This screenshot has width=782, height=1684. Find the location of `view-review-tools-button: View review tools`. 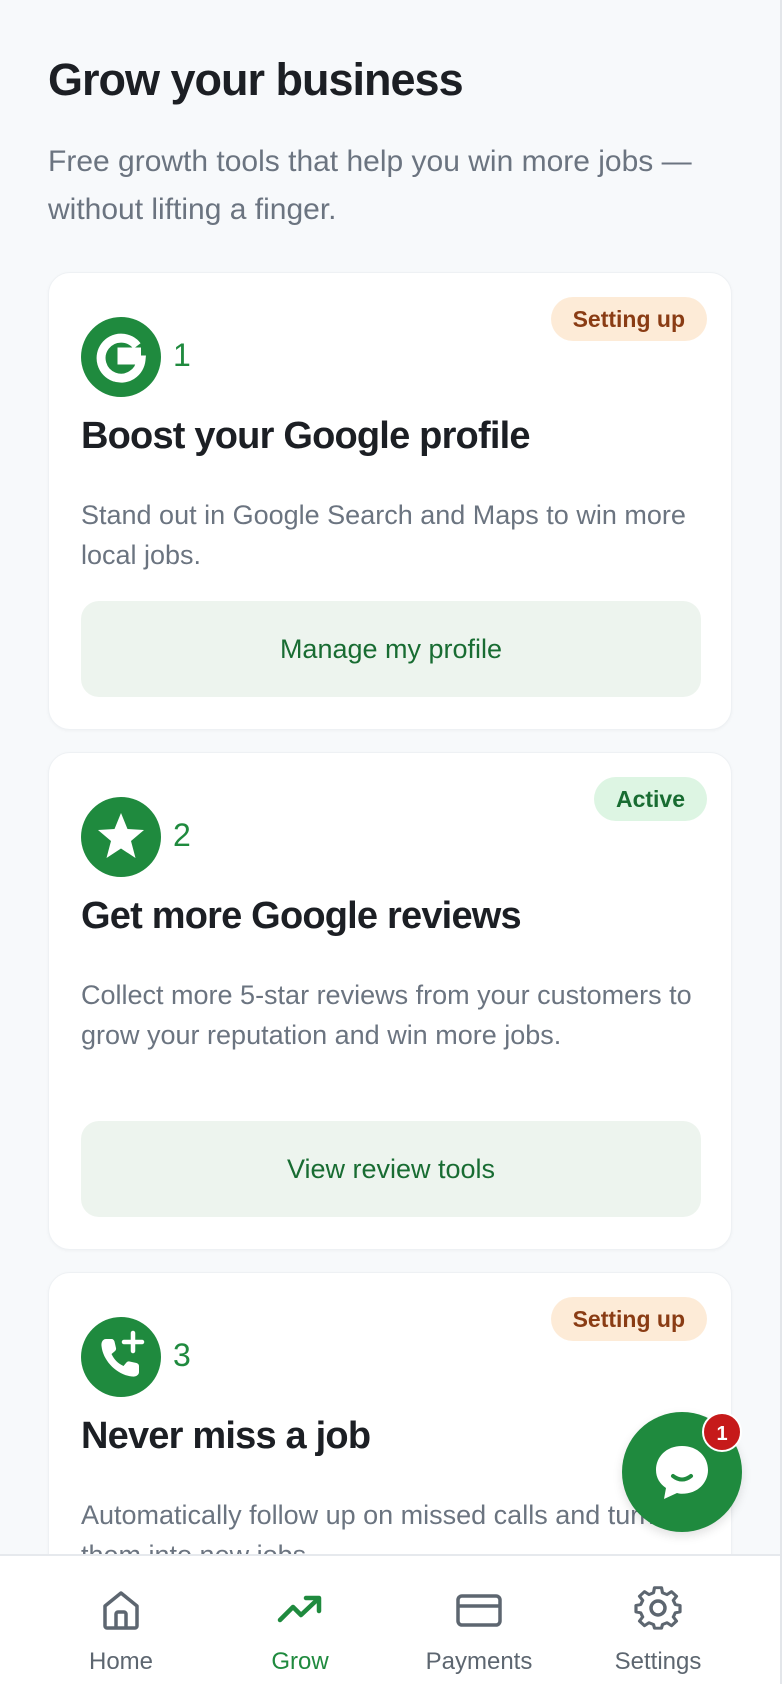

view-review-tools-button: View review tools is located at coordinates (391, 1169).